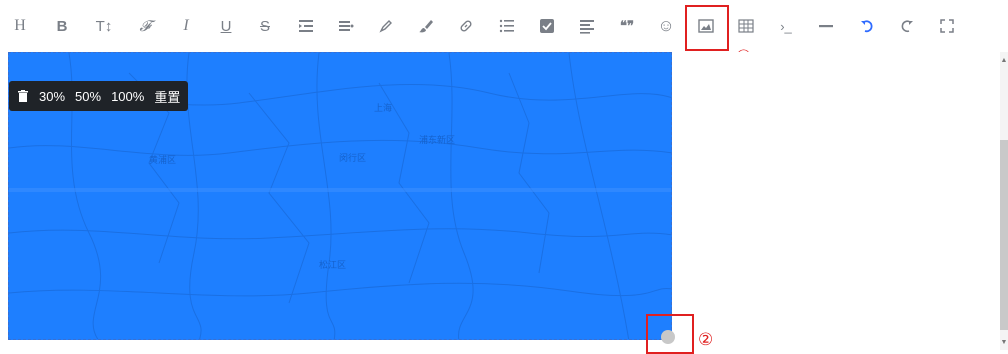  I want to click on paragraph-button, so click(587, 26).